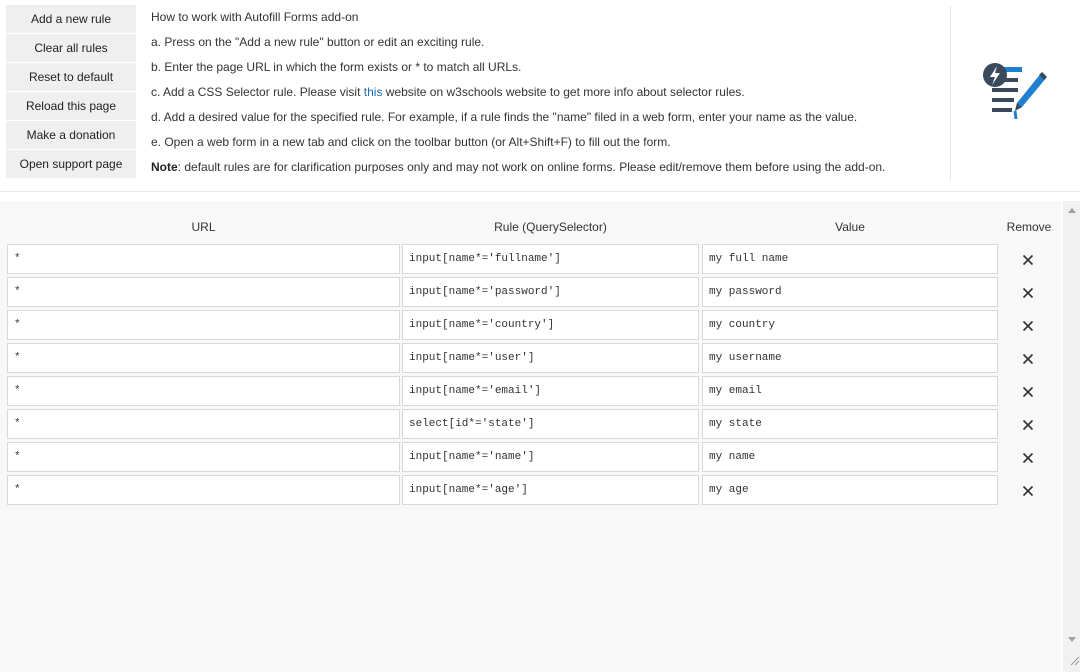  What do you see at coordinates (1015, 92) in the screenshot?
I see `autofill-forms-logo-icon` at bounding box center [1015, 92].